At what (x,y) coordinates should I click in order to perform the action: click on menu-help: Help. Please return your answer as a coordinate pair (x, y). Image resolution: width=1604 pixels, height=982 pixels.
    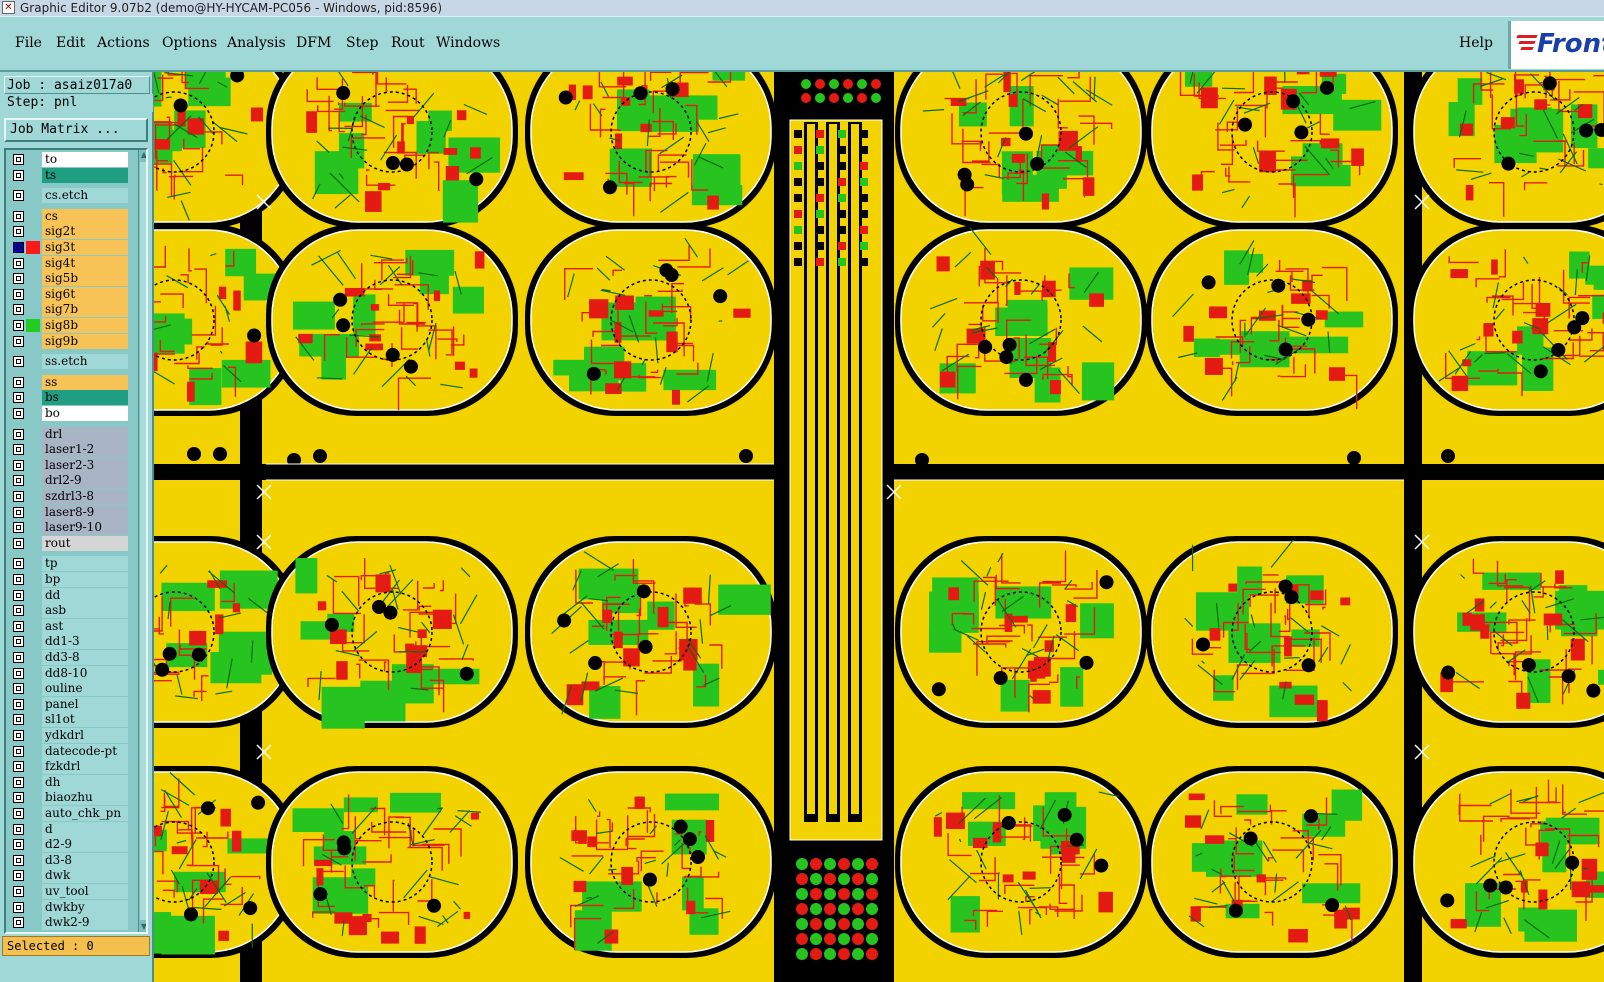
    Looking at the image, I should click on (1476, 43).